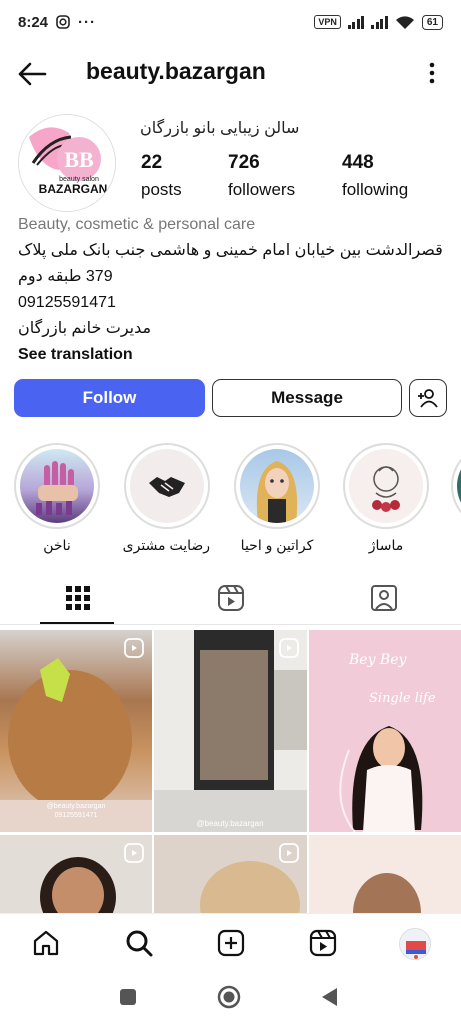  Describe the element at coordinates (57, 545) in the screenshot. I see `highlight-label-nails: ناخن` at that location.